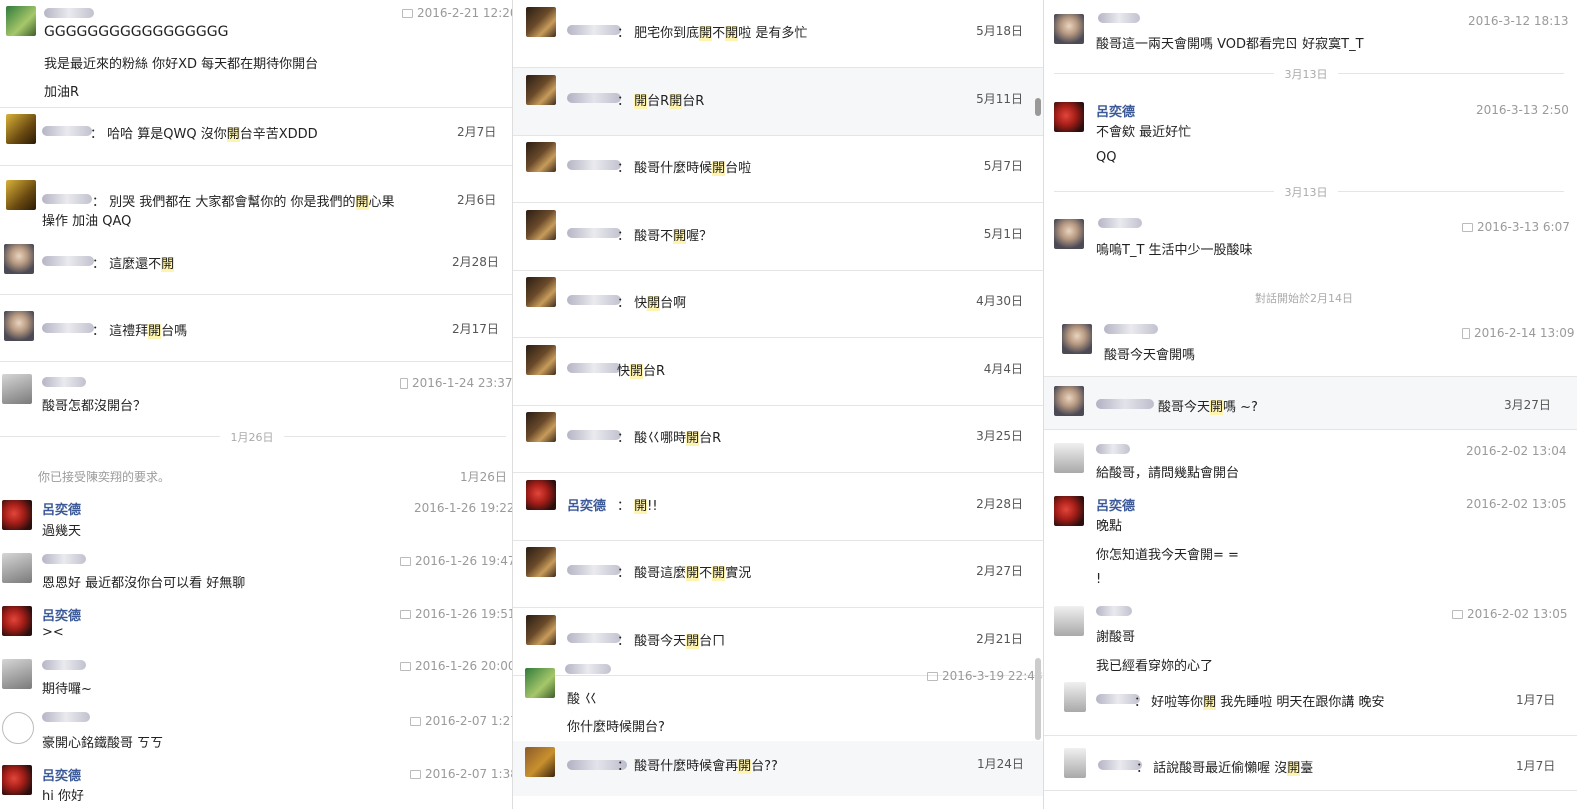 Image resolution: width=1577 pixels, height=809 pixels. I want to click on conversation-list-item: ： 酸巜哪時開台R 3月25日, so click(778, 439).